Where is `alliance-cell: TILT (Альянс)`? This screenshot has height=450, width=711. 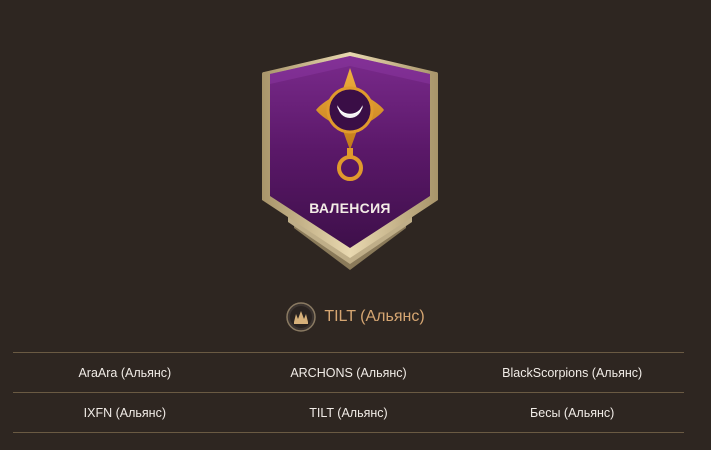 alliance-cell: TILT (Альянс) is located at coordinates (349, 412).